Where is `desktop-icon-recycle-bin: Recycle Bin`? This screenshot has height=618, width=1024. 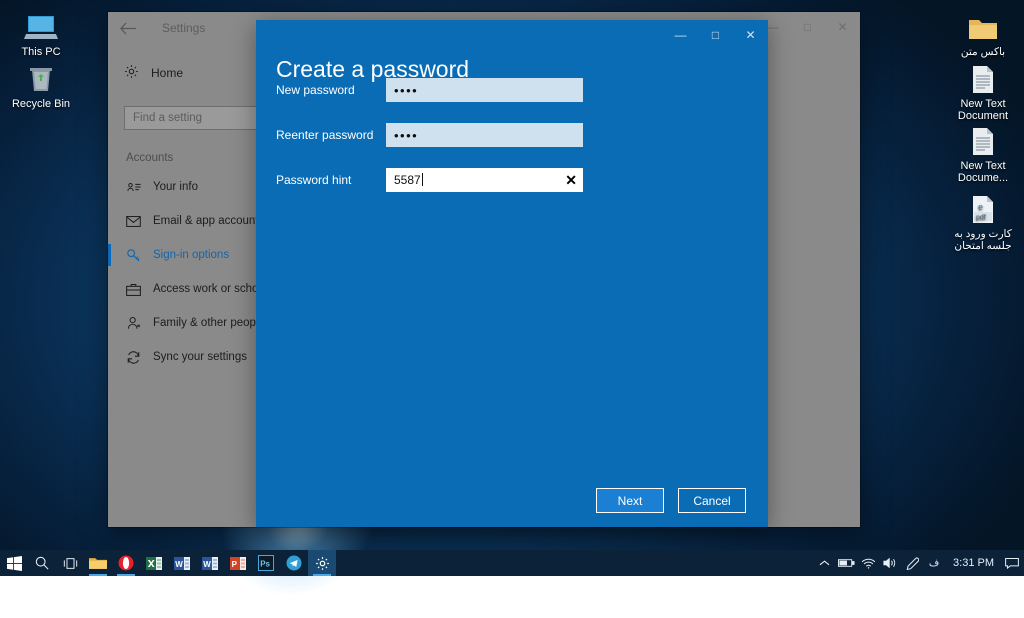 desktop-icon-recycle-bin: Recycle Bin is located at coordinates (41, 84).